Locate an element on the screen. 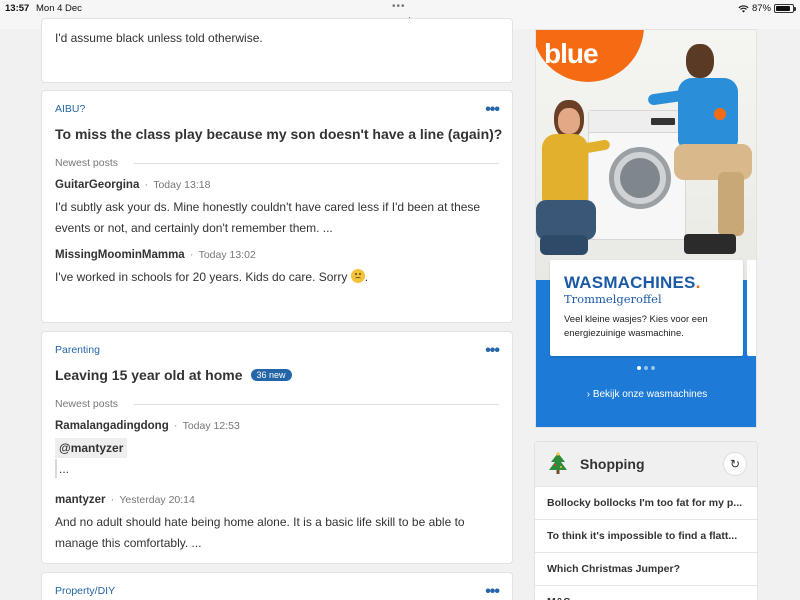  category-link: Parenting is located at coordinates (77, 350).